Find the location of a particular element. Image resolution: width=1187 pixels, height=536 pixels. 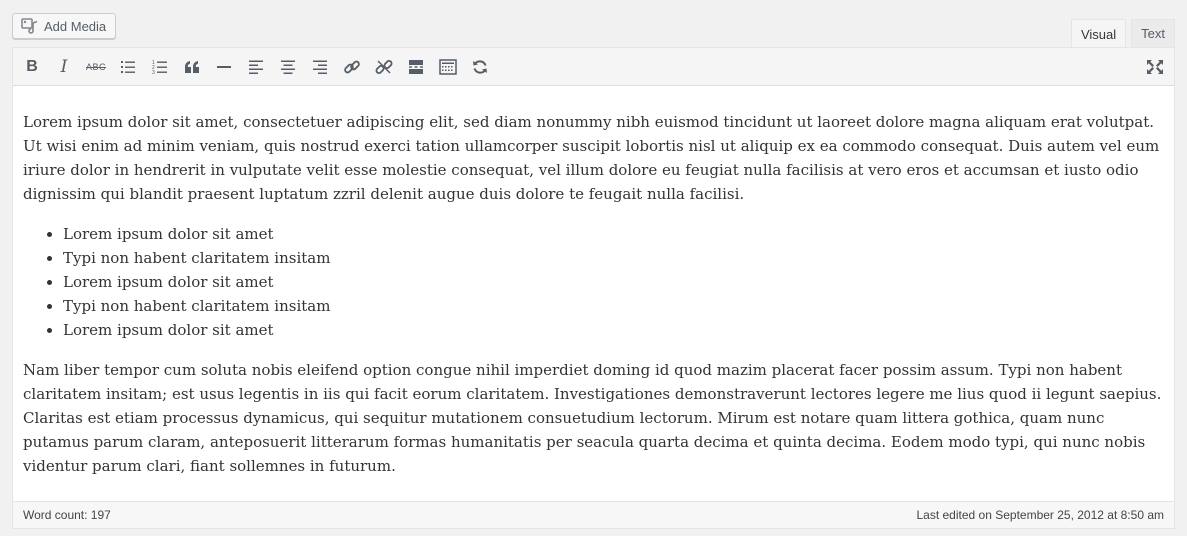

align-right-button is located at coordinates (320, 67).